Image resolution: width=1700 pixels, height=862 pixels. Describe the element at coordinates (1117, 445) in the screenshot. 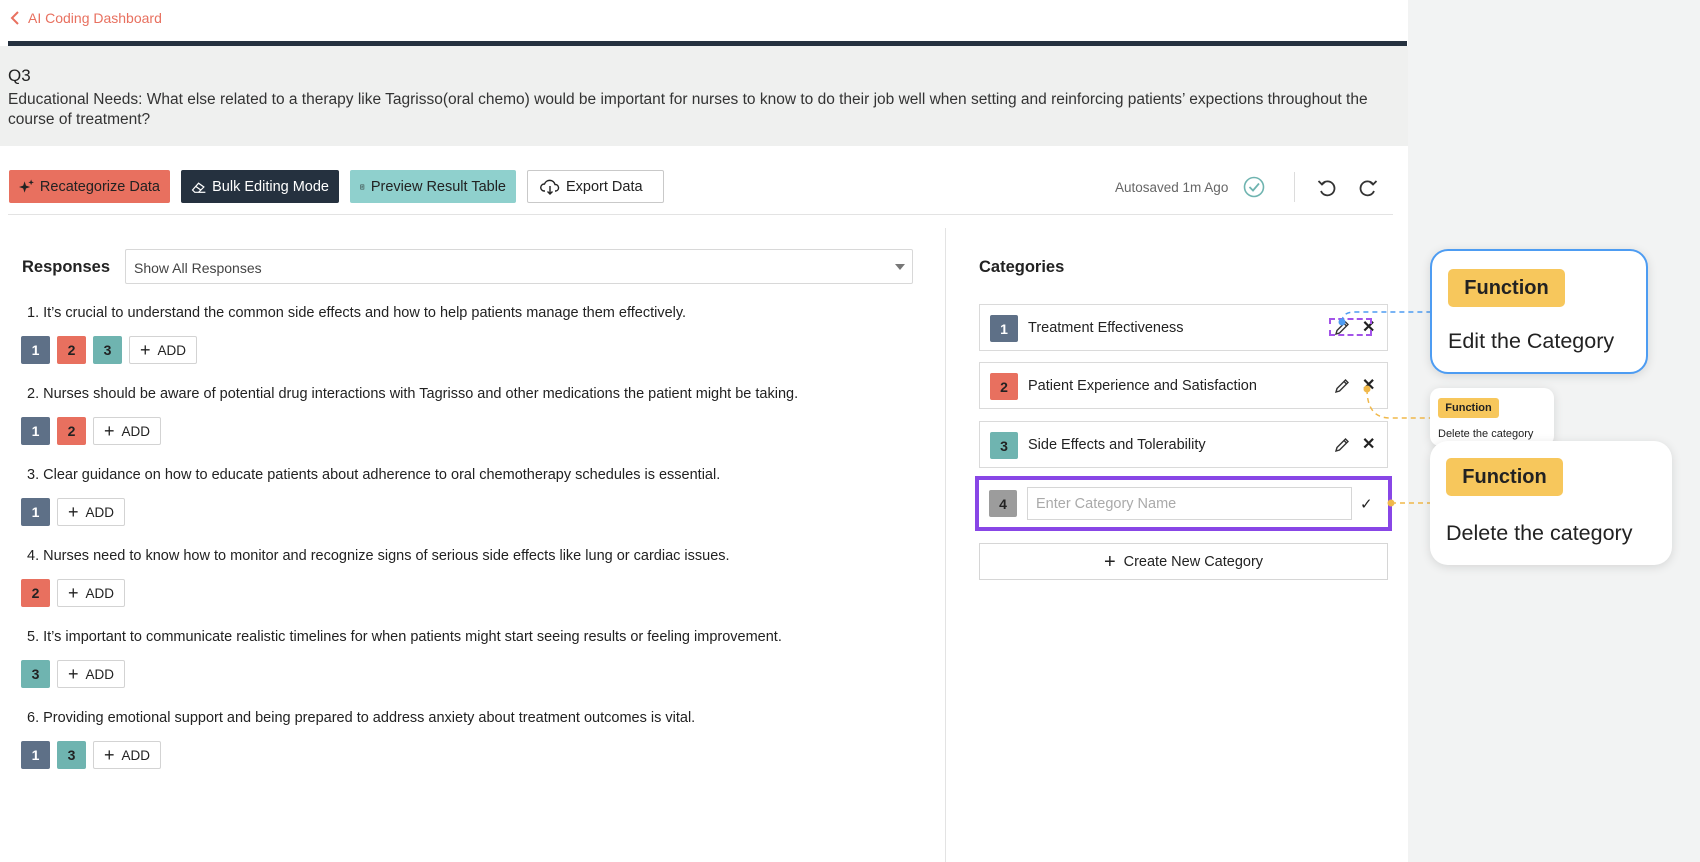

I see `category-name: Side Effects and Tolerability` at that location.